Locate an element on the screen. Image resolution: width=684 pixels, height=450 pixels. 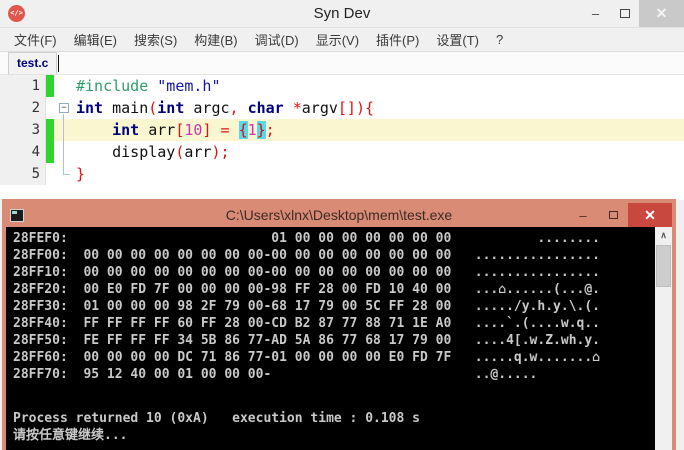
close-button: ✕ is located at coordinates (661, 13).